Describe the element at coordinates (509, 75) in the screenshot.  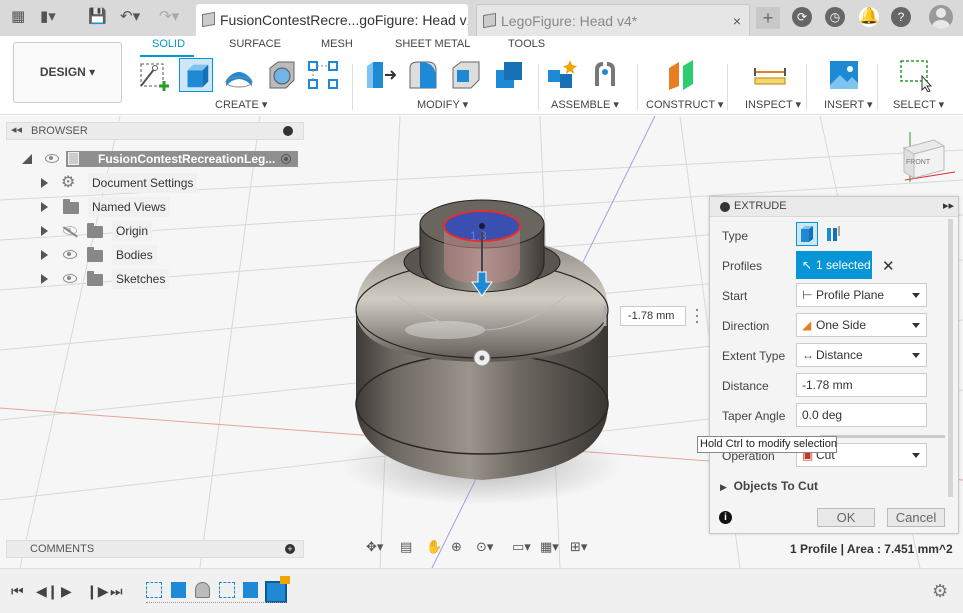
I see `combine-icon` at that location.